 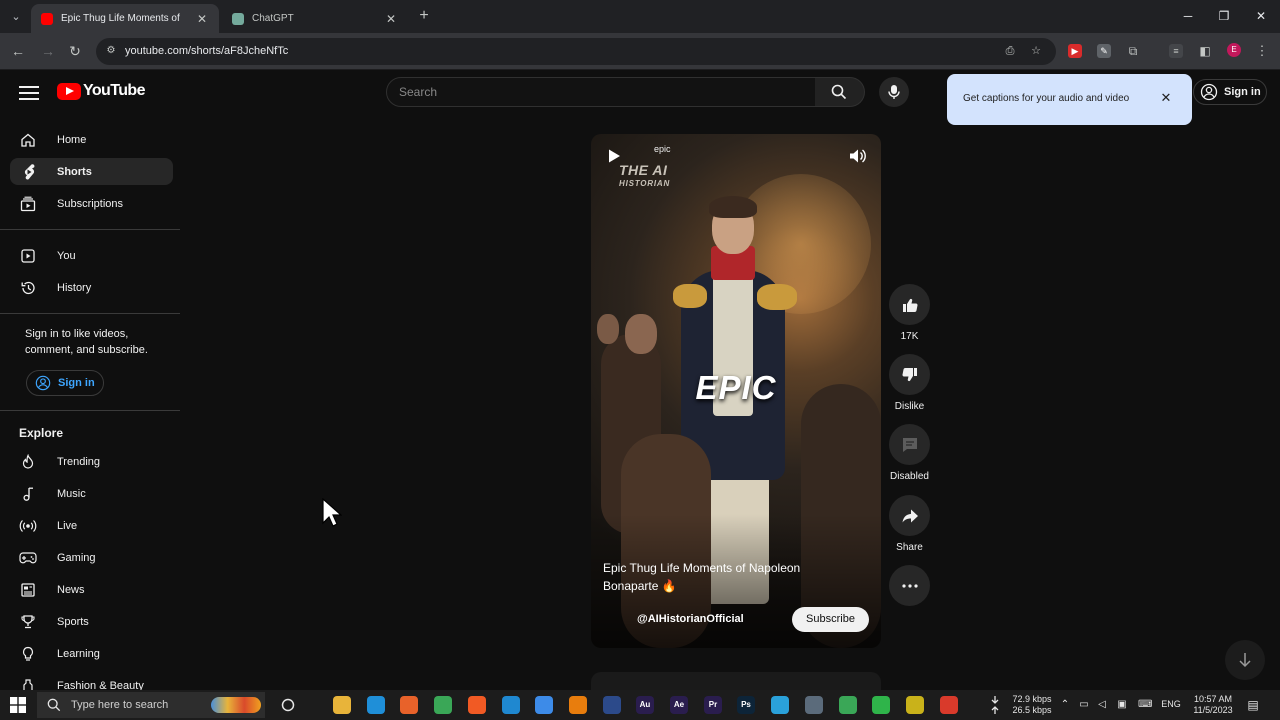 What do you see at coordinates (18, 51) in the screenshot?
I see `back-arrow-icon: ←` at bounding box center [18, 51].